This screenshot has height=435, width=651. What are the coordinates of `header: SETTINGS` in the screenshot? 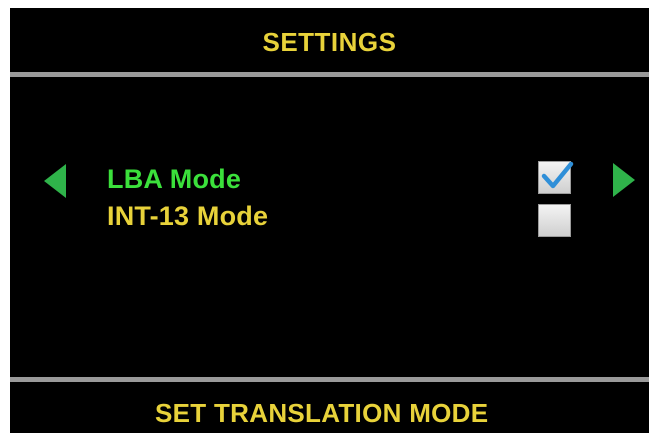 It's located at (329, 40).